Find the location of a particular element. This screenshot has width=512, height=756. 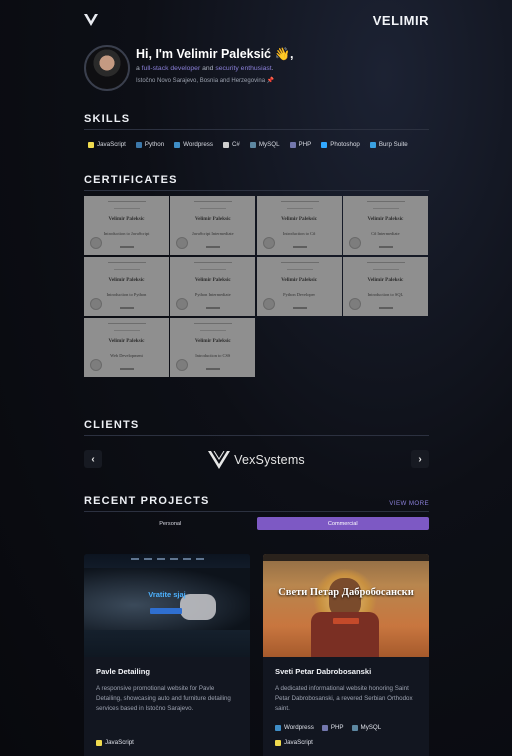

certificate-card: Velimir Paleksic Introduction to Python is located at coordinates (126, 286).